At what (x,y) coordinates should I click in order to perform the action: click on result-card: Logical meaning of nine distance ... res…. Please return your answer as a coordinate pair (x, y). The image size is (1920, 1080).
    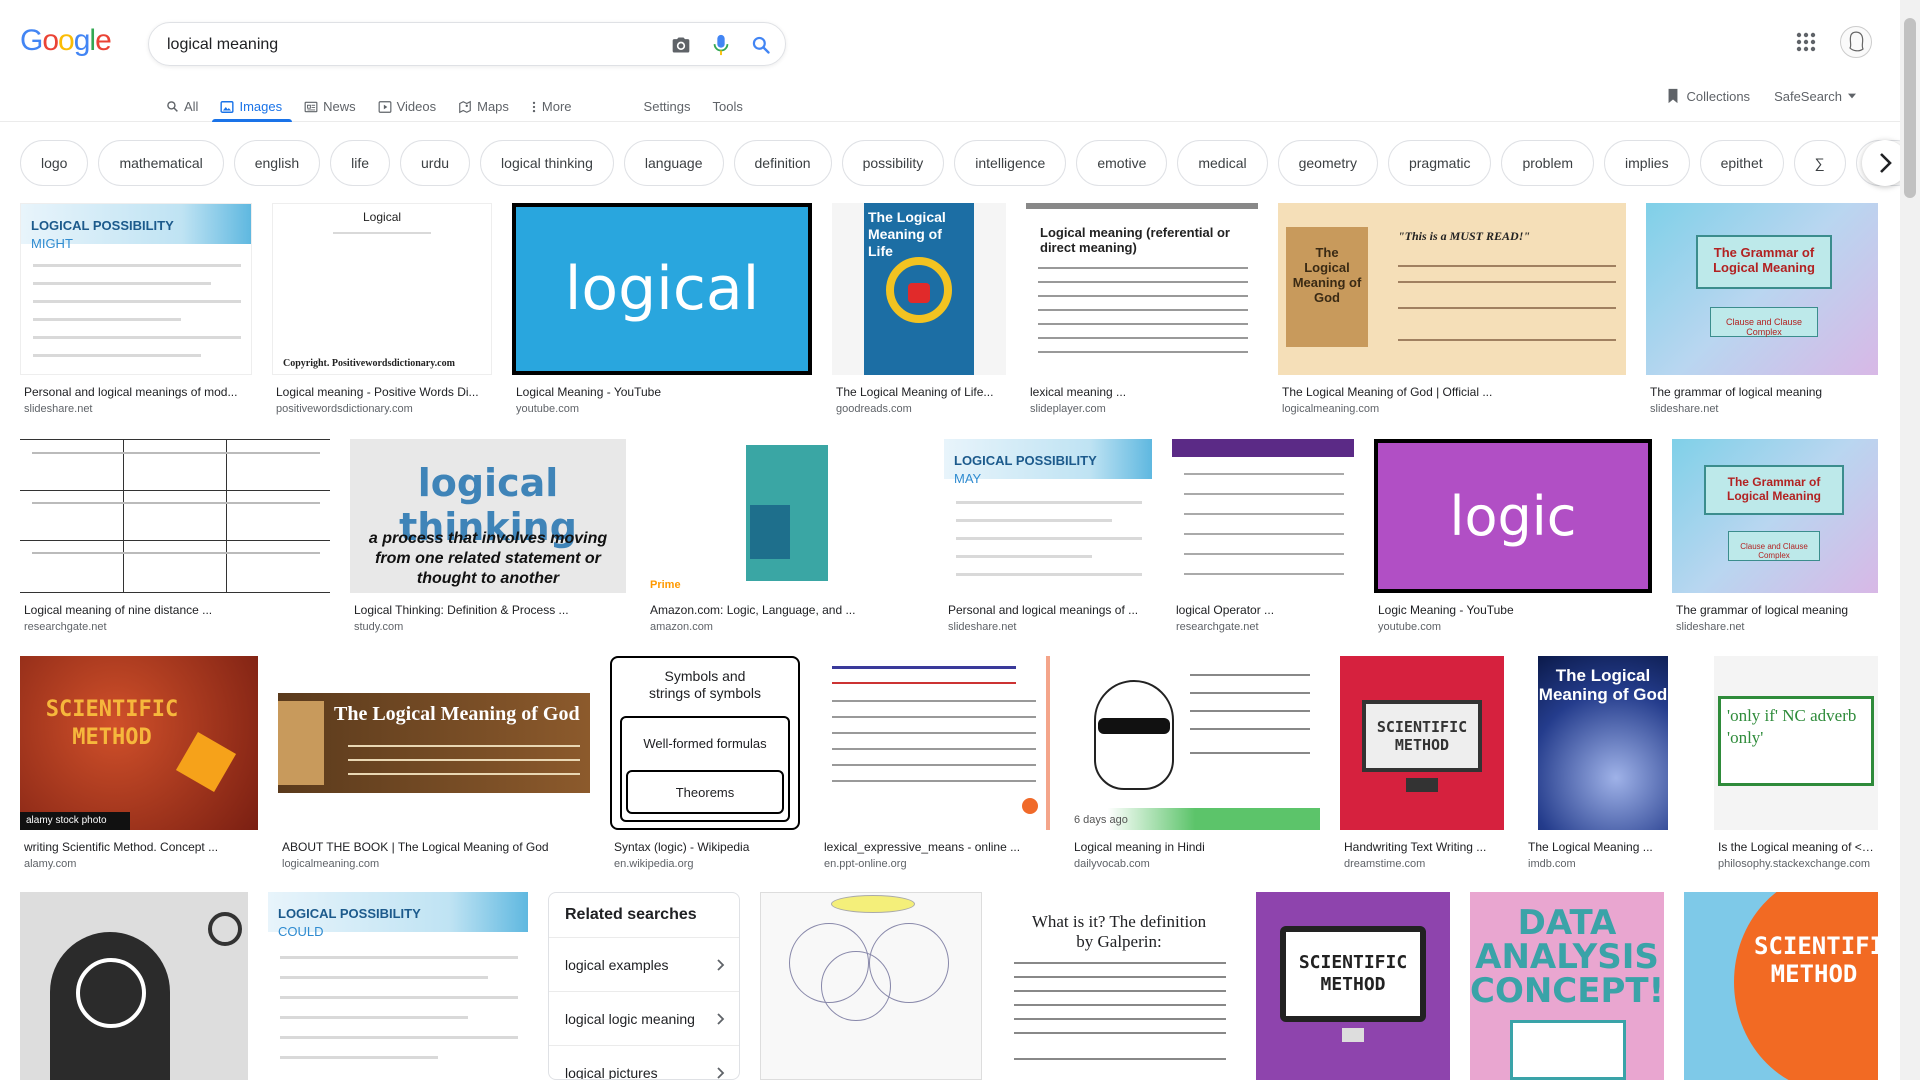
    Looking at the image, I should click on (175, 536).